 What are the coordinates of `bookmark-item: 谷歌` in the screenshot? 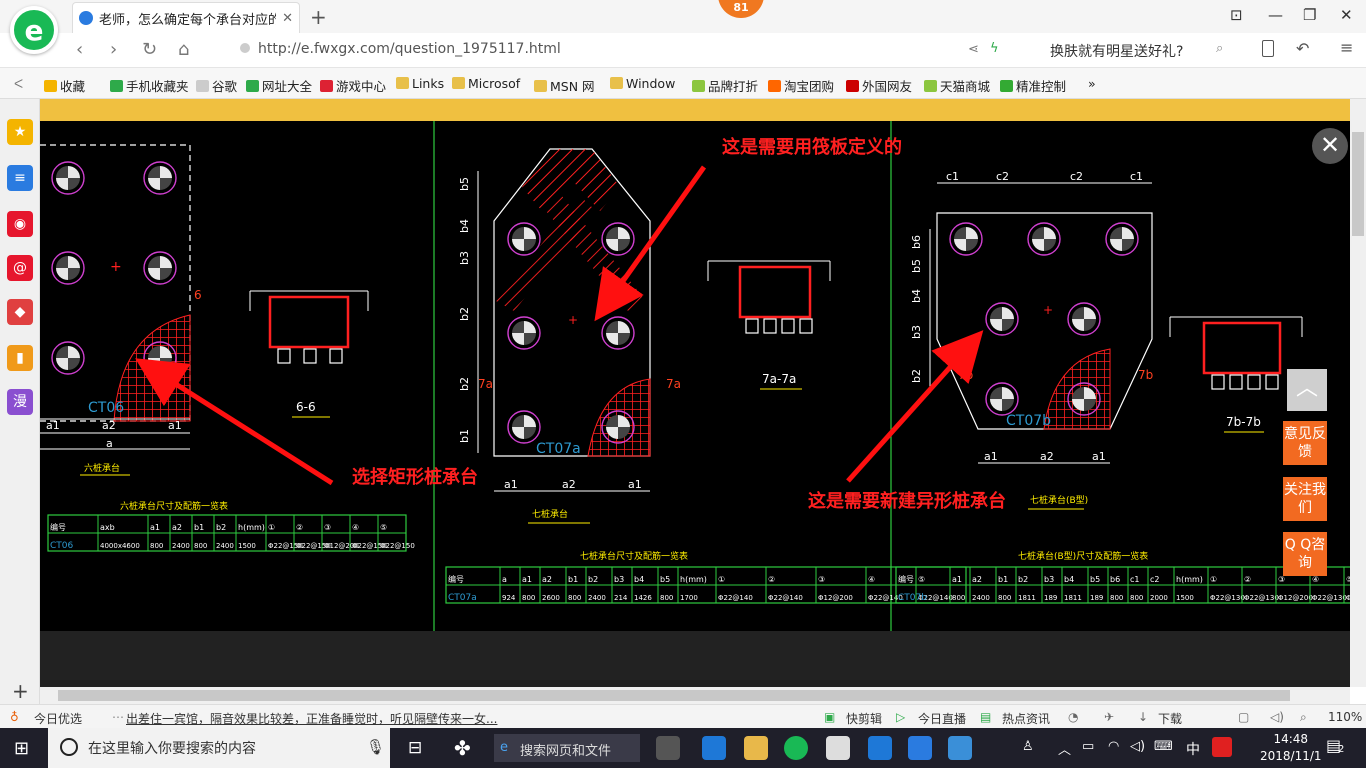 It's located at (216, 85).